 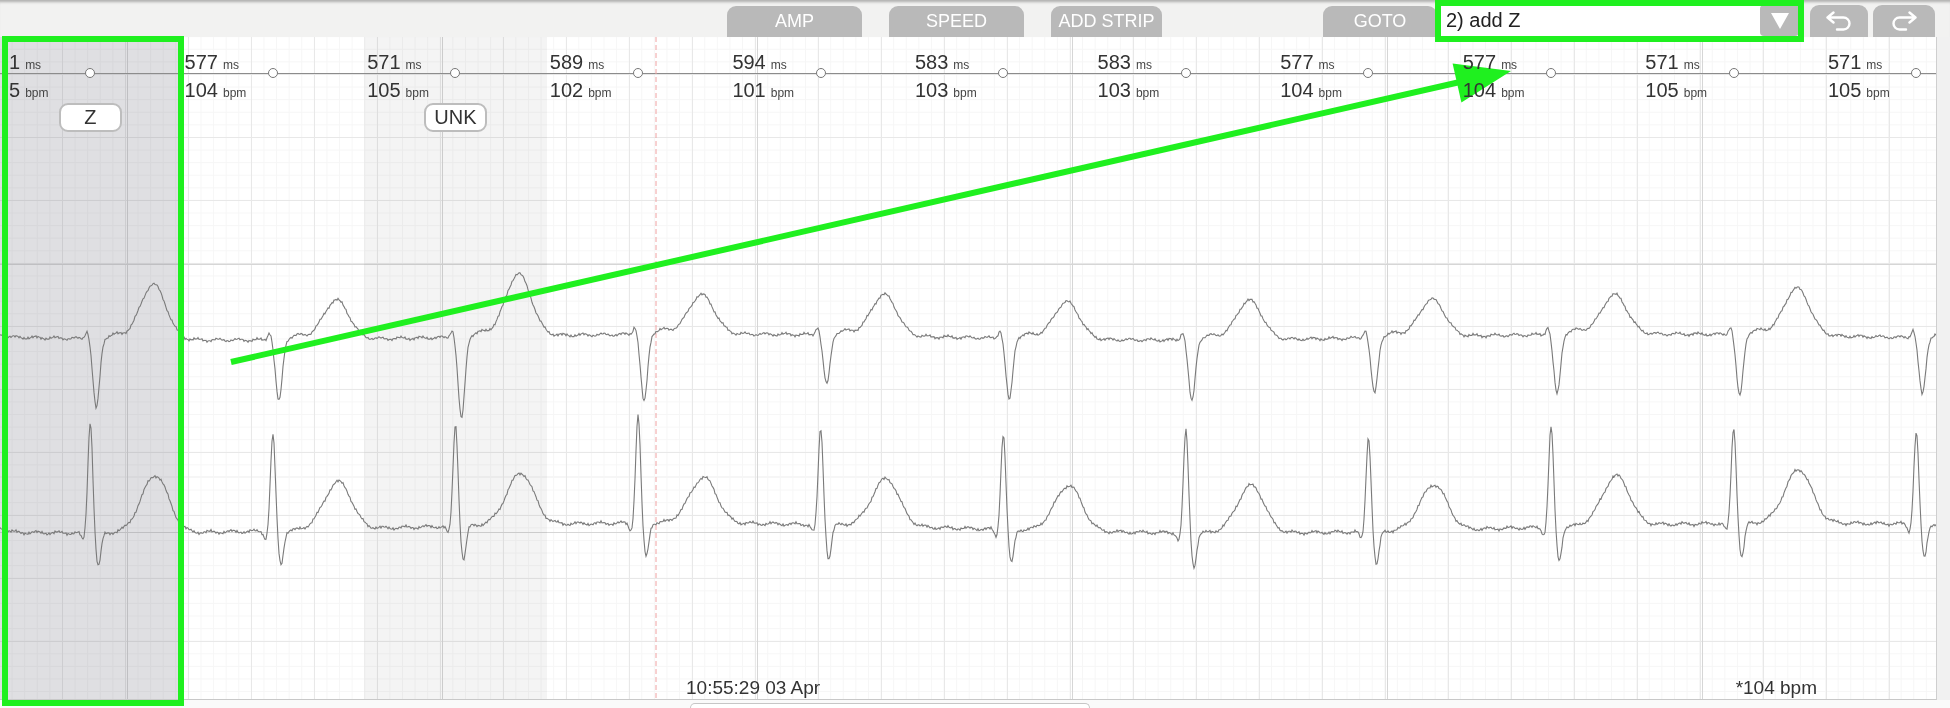 I want to click on beat-region: 571 ms 105 bpm UNK, so click(x=455, y=368).